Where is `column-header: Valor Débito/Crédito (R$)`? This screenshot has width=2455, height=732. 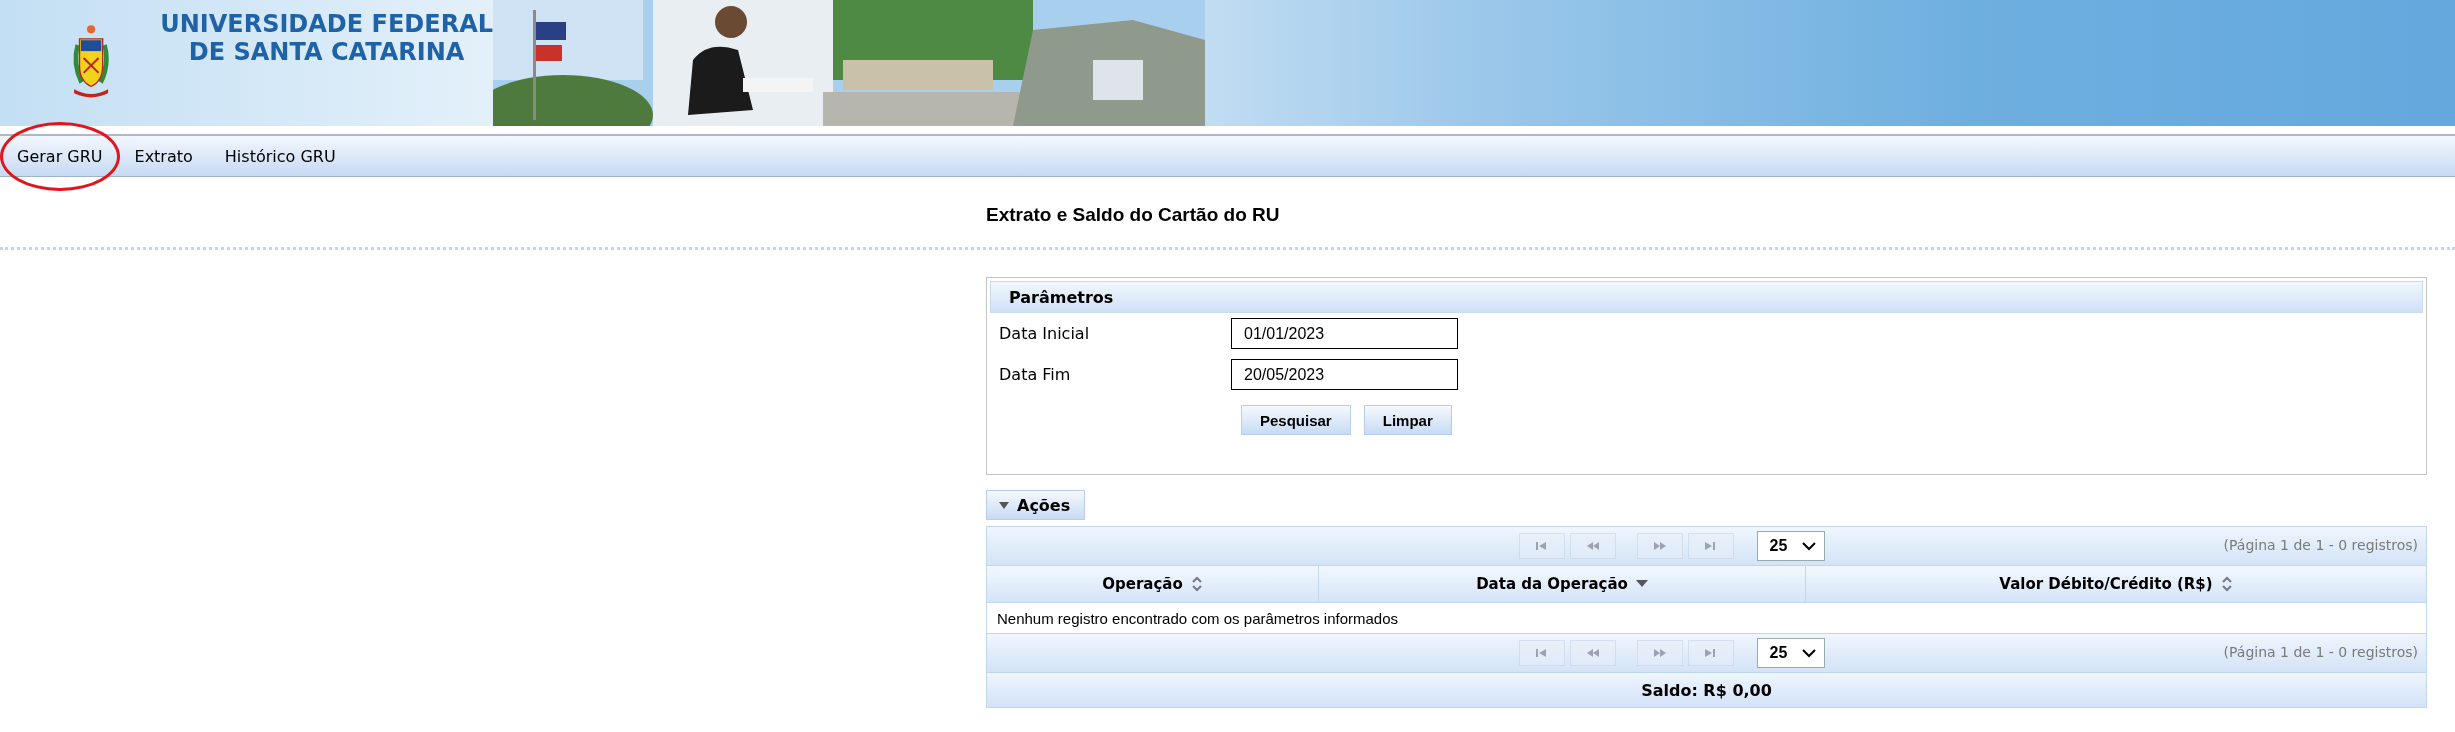 column-header: Valor Débito/Crédito (R$) is located at coordinates (2116, 584).